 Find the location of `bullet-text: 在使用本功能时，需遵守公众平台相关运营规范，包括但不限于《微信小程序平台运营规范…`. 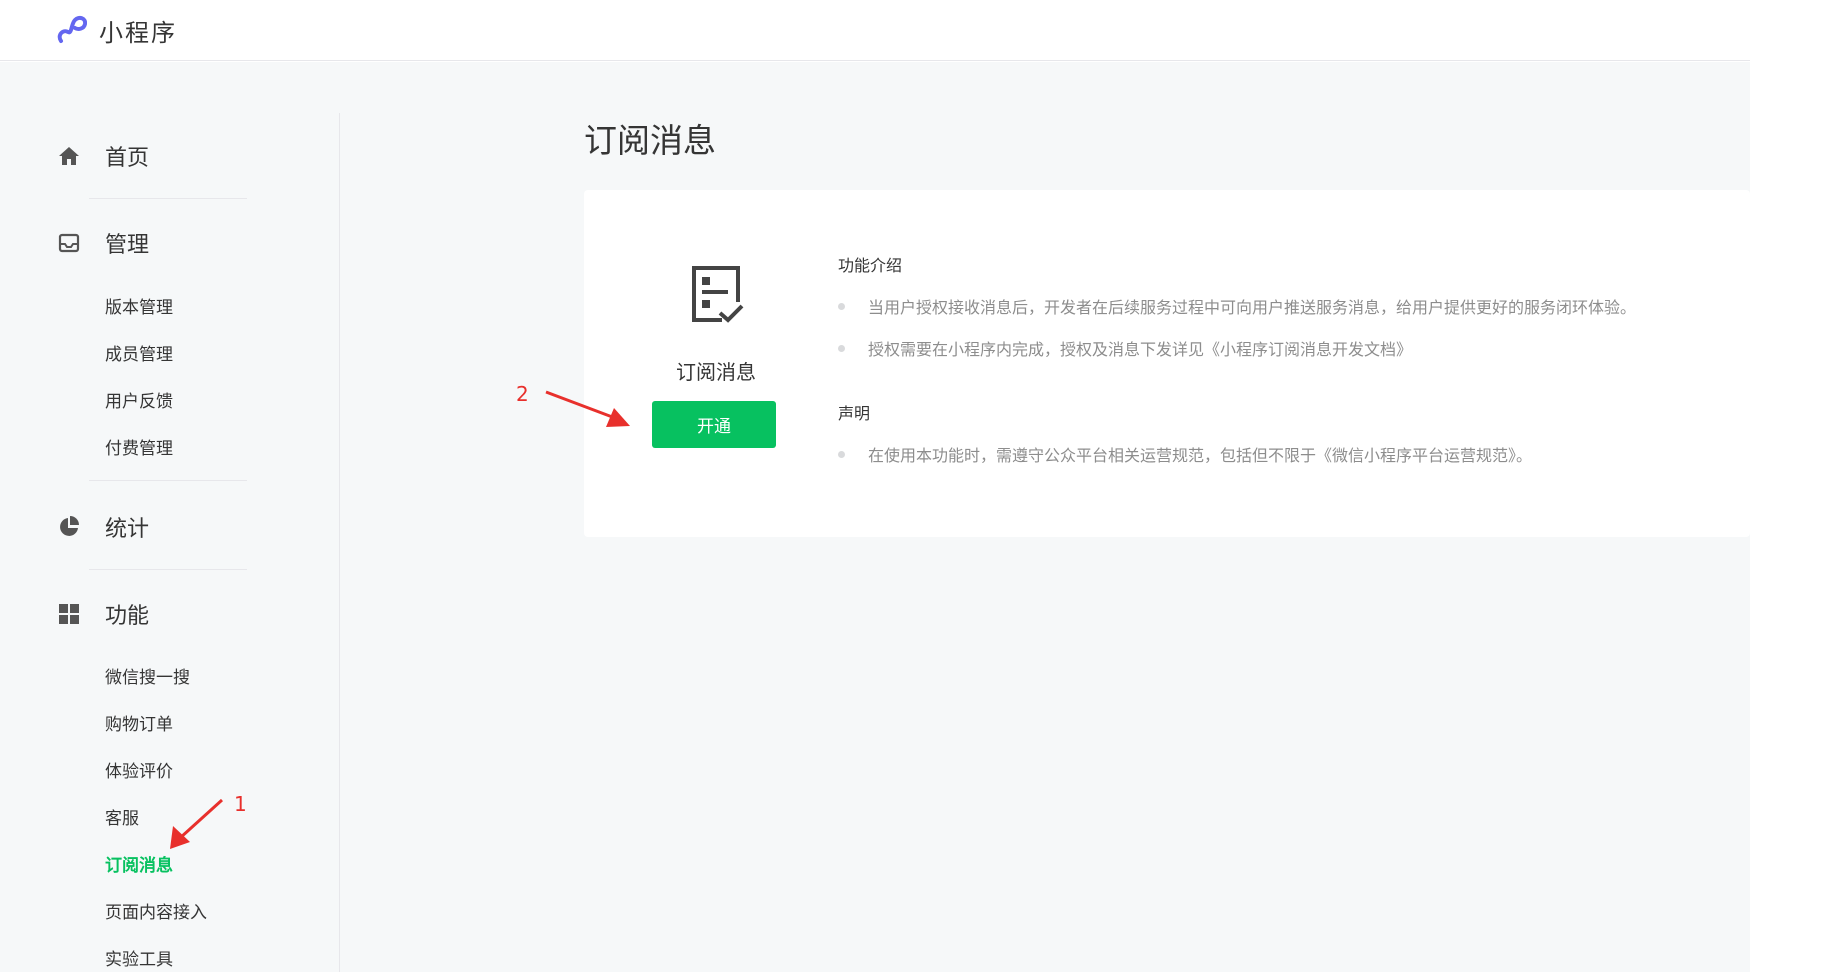

bullet-text: 在使用本功能时，需遵守公众平台相关运营规范，包括但不限于《微信小程序平台运营规范… is located at coordinates (1200, 454).